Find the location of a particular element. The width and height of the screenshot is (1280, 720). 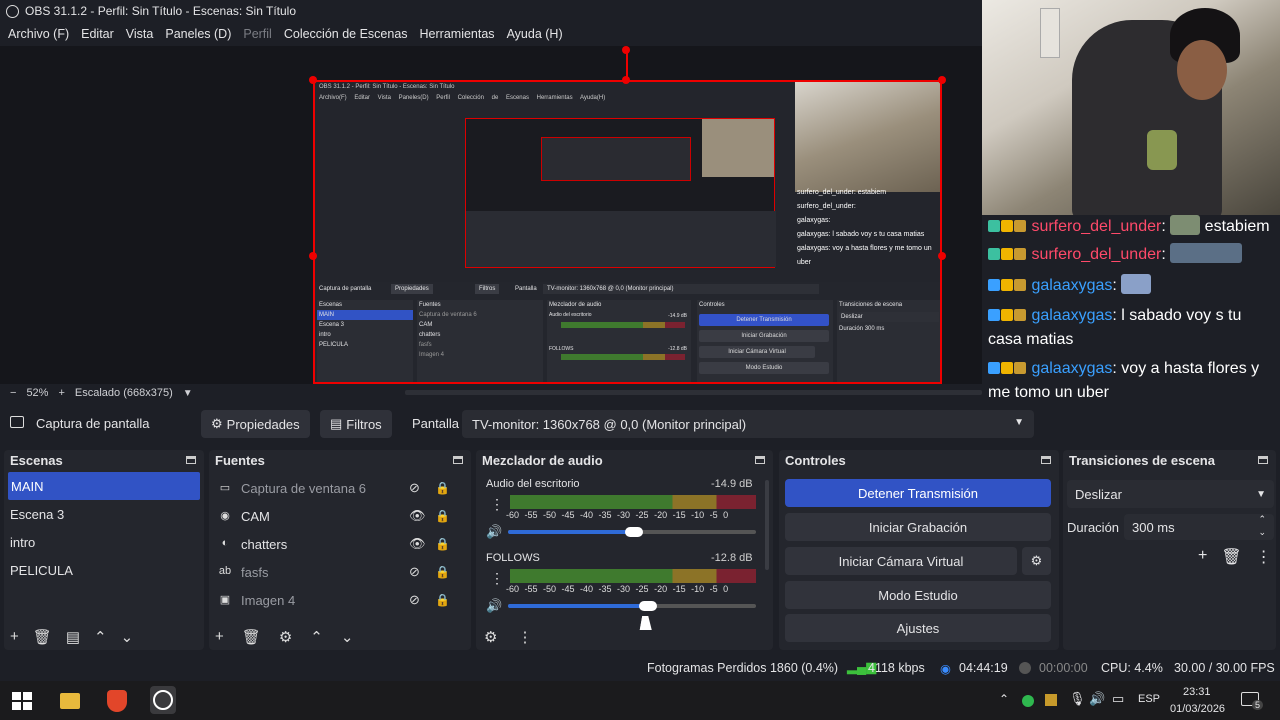

filter-icon: ▤ is located at coordinates (73, 637).